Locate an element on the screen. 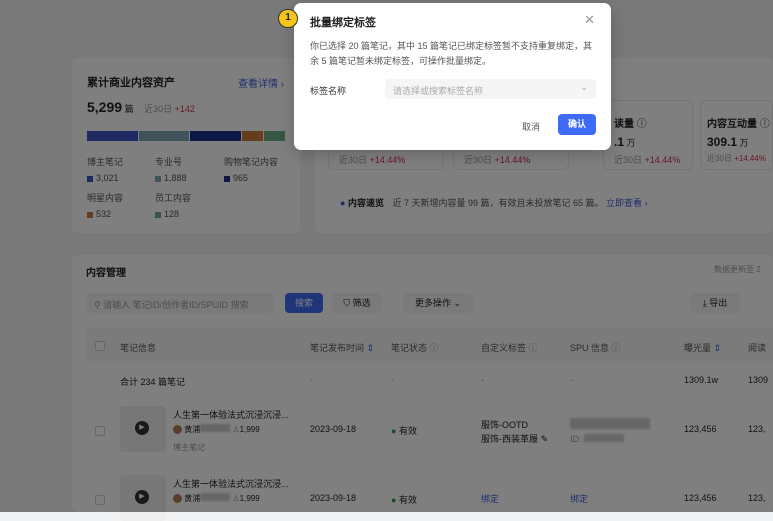 The height and width of the screenshot is (521, 773). close-icon: ✕ is located at coordinates (589, 20).